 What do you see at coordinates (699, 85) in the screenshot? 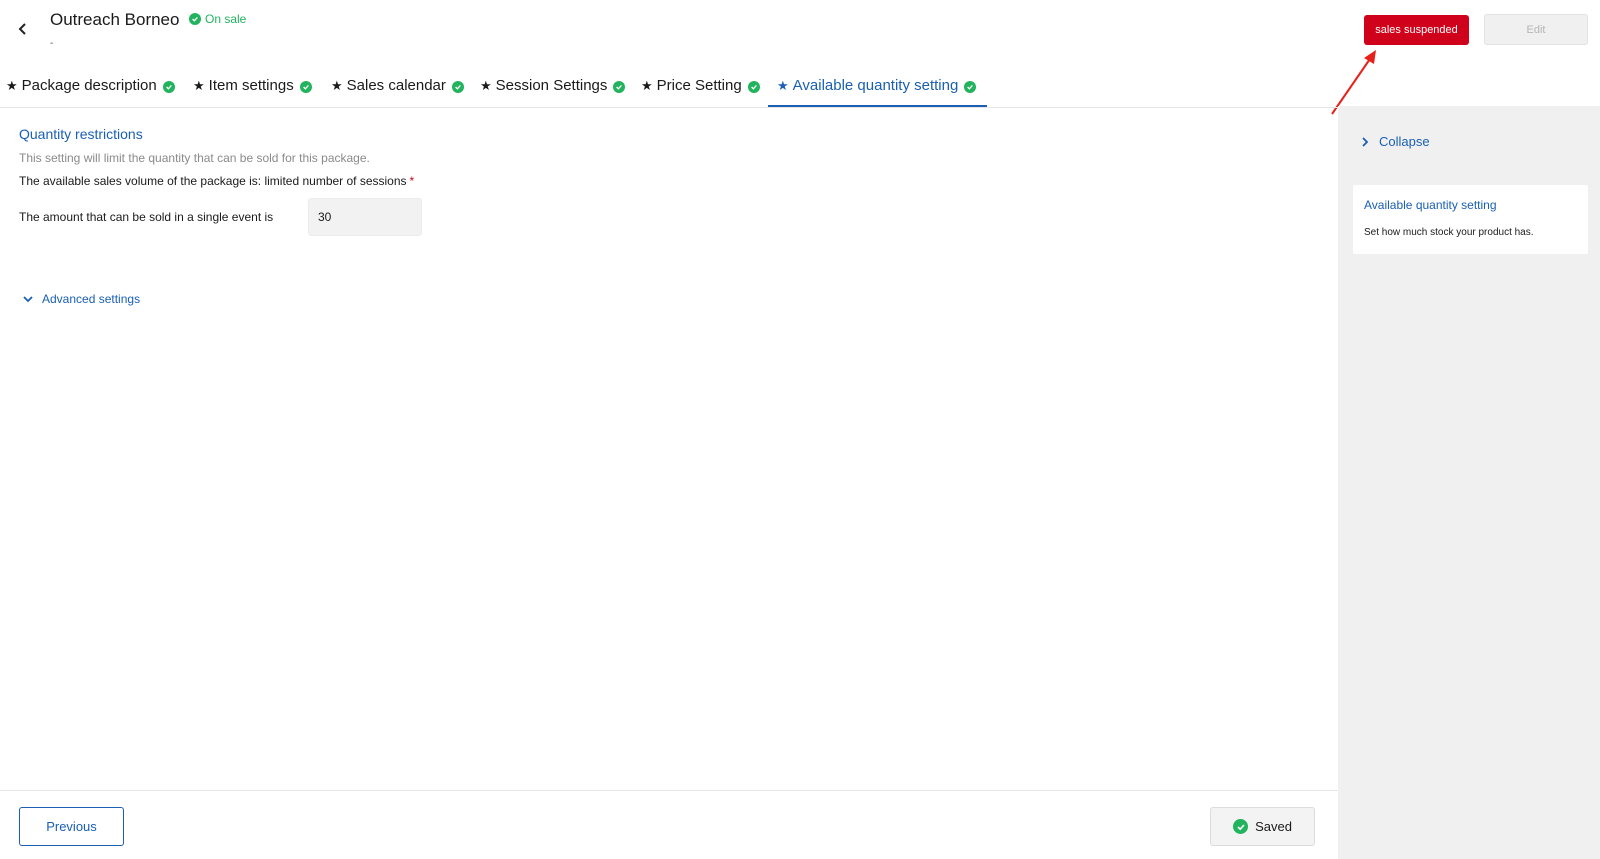
I see `tab-label: Price Setting` at bounding box center [699, 85].